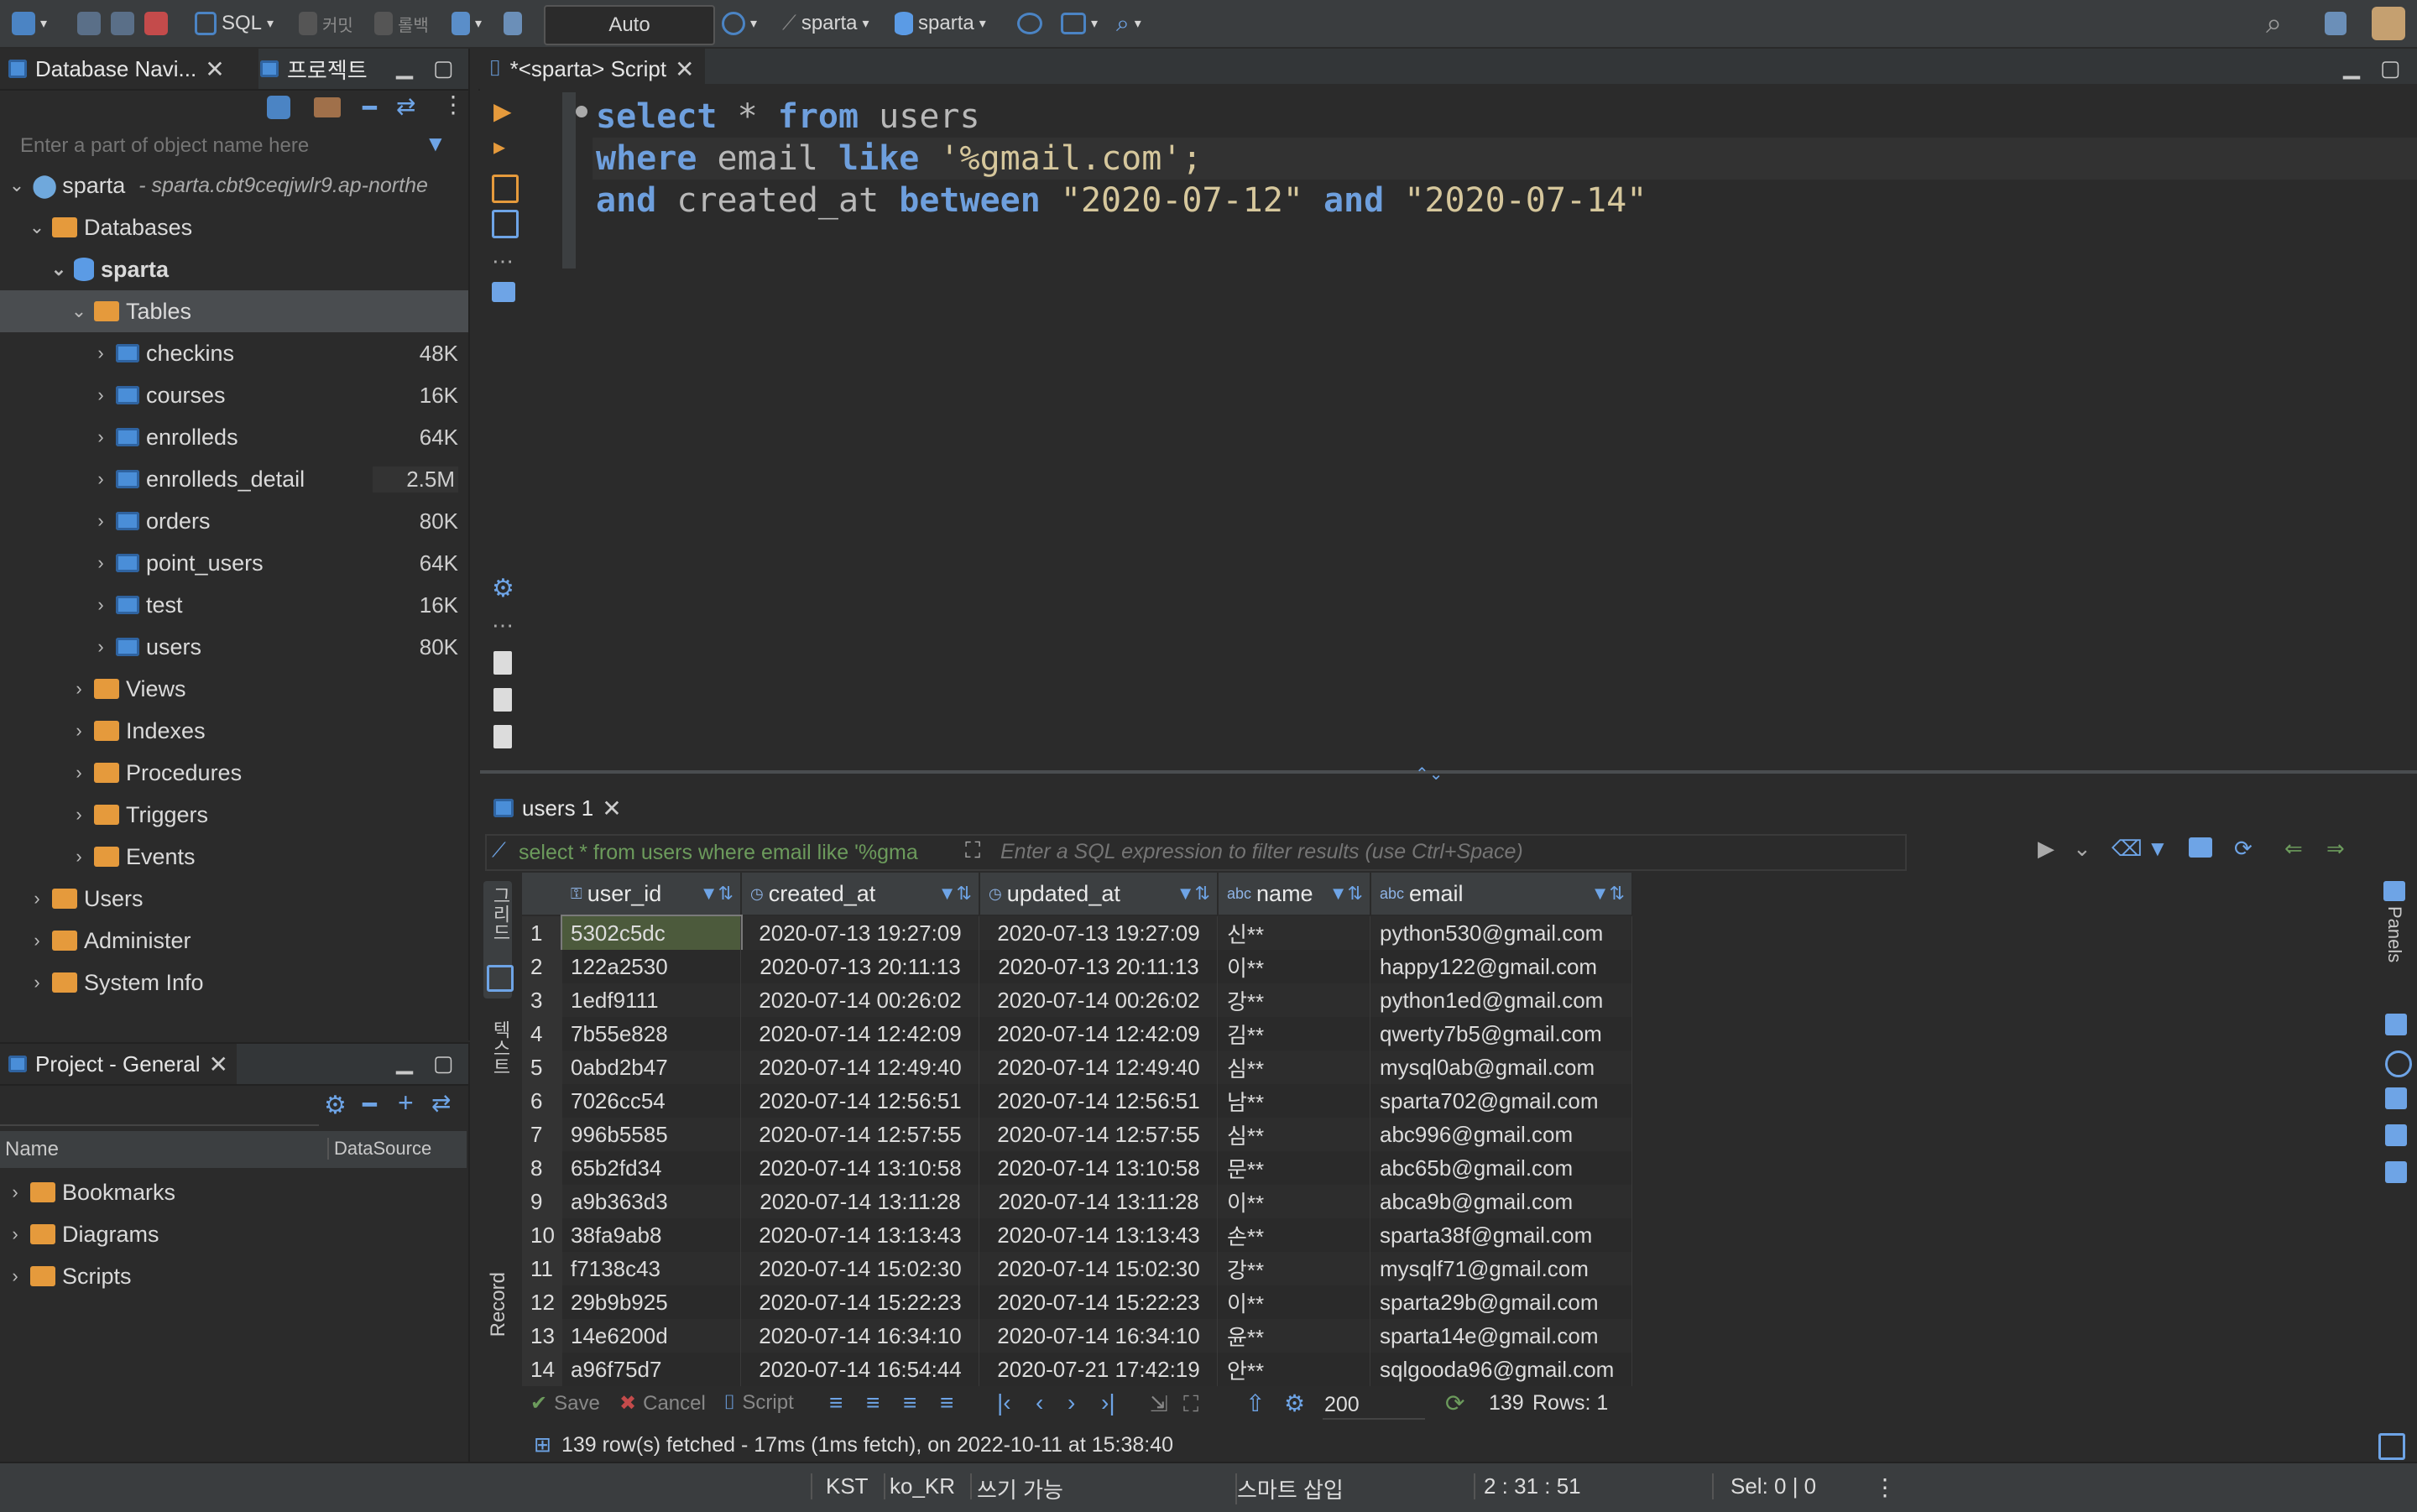  What do you see at coordinates (542, 1202) in the screenshot?
I see `row-number: 9` at bounding box center [542, 1202].